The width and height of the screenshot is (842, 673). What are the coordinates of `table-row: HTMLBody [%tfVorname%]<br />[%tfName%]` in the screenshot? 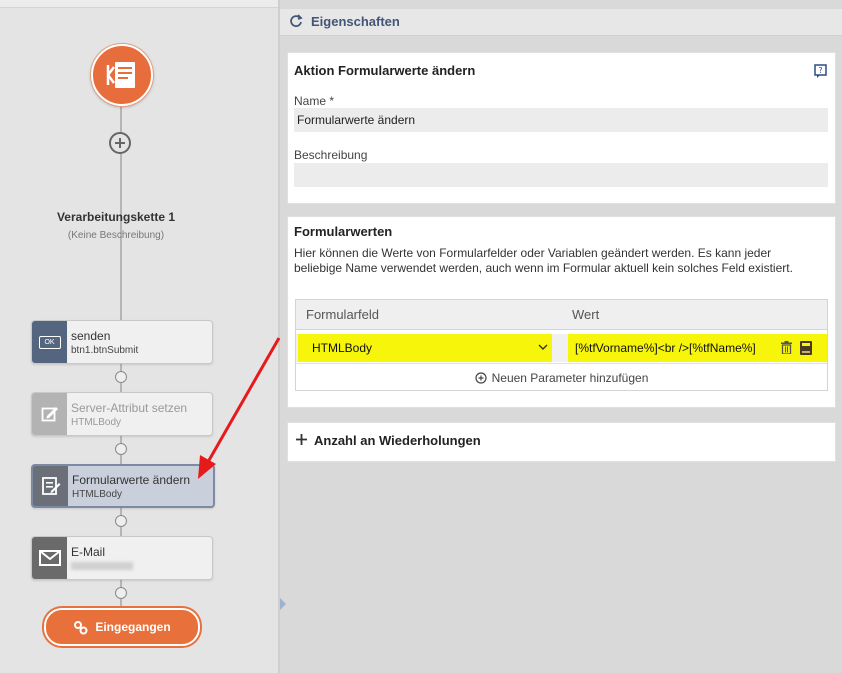 It's located at (561, 348).